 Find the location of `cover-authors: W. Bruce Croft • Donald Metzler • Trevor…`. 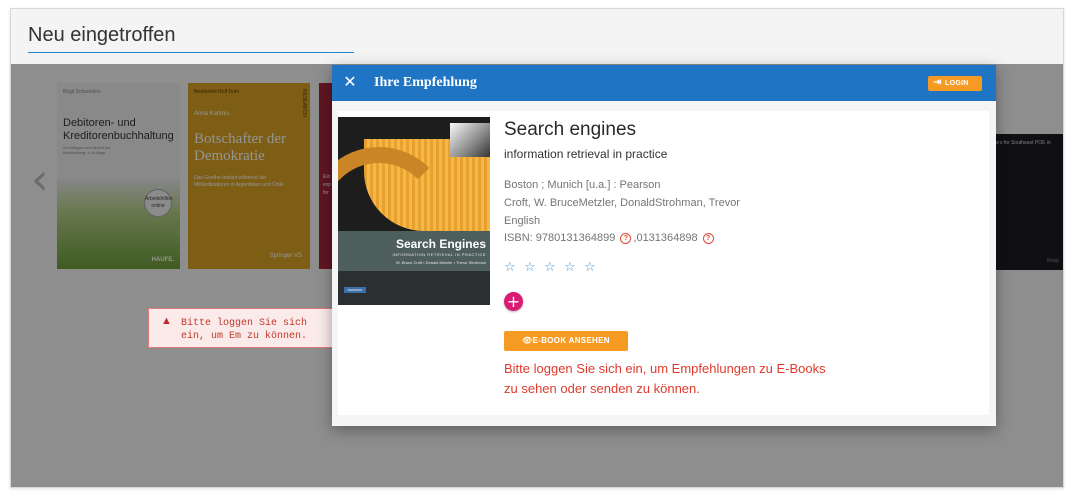

cover-authors: W. Bruce Croft • Donald Metzler • Trevor… is located at coordinates (441, 262).